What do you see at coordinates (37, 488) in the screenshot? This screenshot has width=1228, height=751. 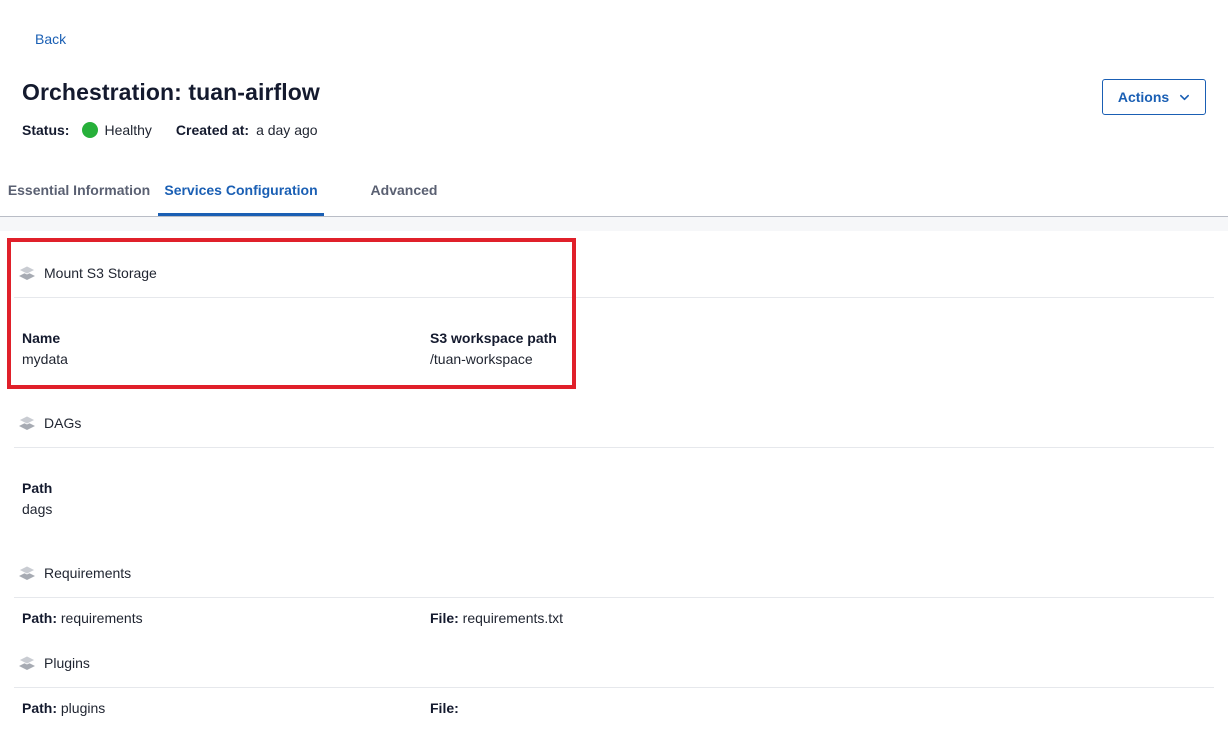 I see `field-label-dags-path: Path` at bounding box center [37, 488].